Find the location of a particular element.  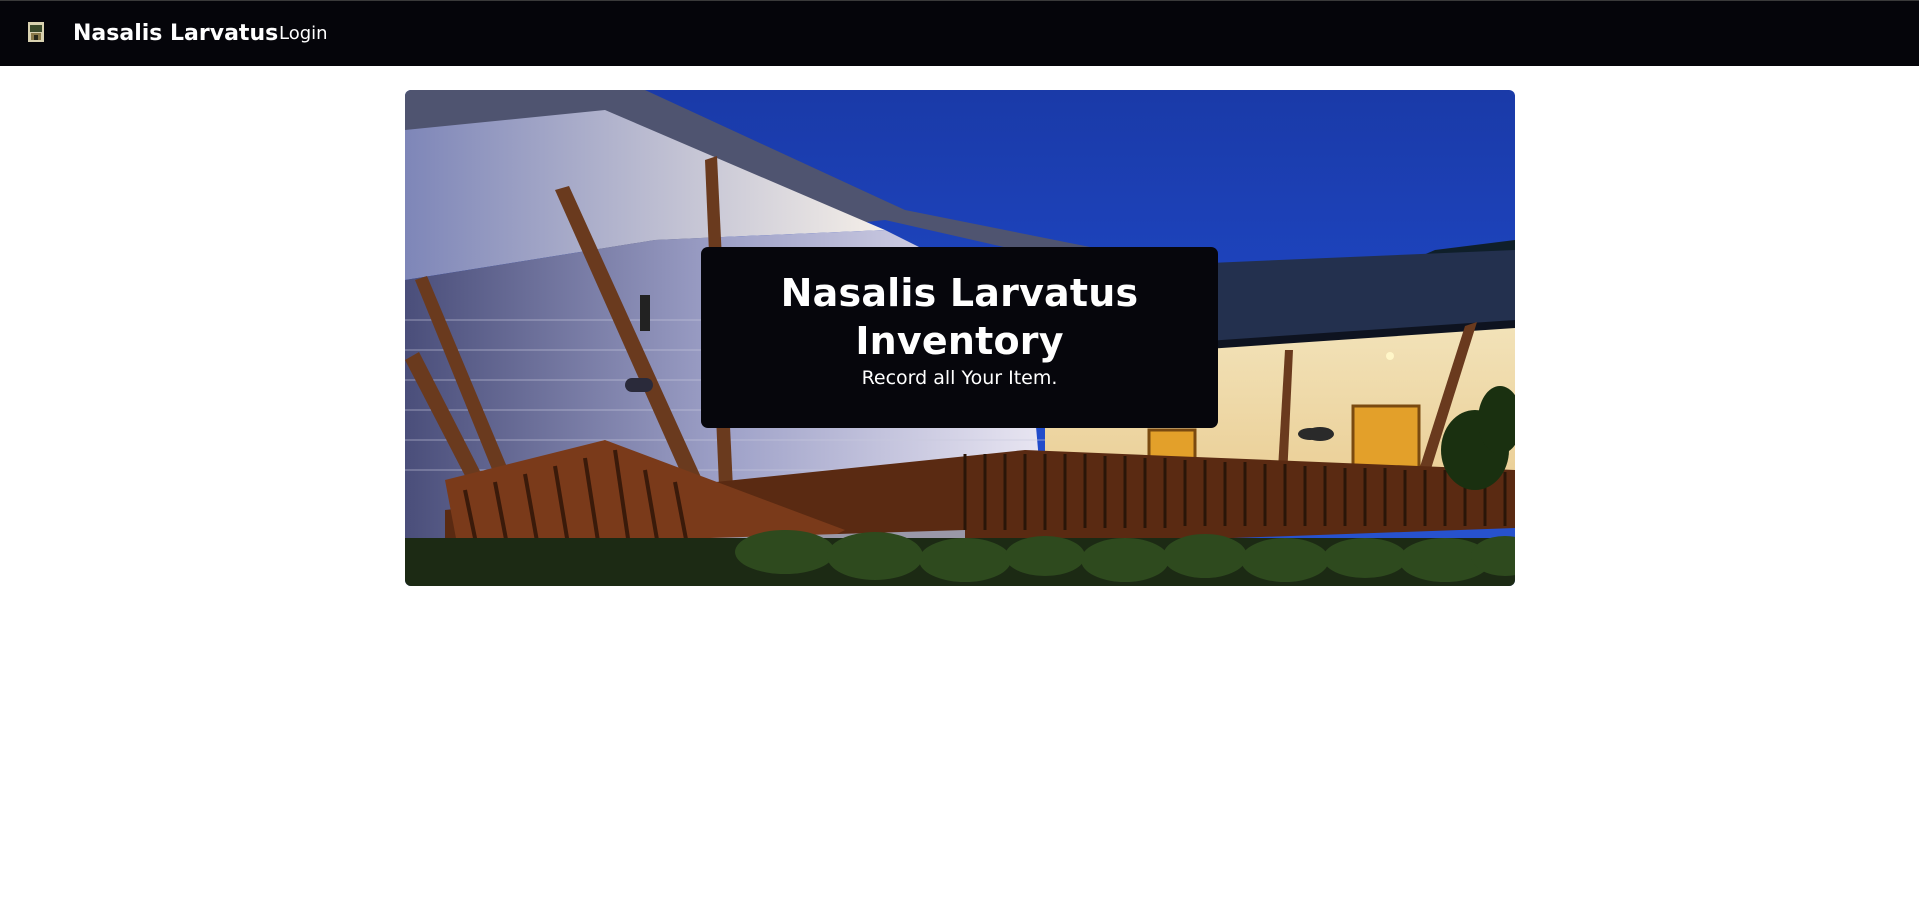

hero-title: Nasalis Larvatus Inventory is located at coordinates (959, 317).